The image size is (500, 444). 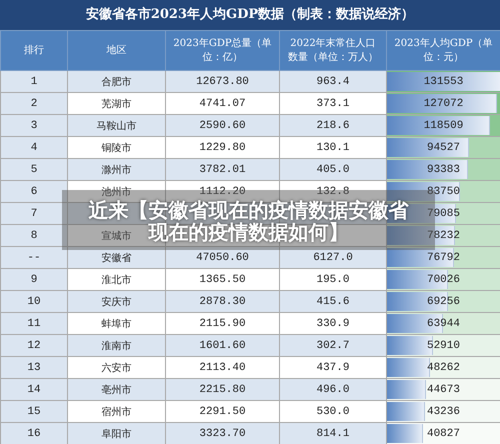 What do you see at coordinates (443, 170) in the screenshot?
I see `table-cell: 93383` at bounding box center [443, 170].